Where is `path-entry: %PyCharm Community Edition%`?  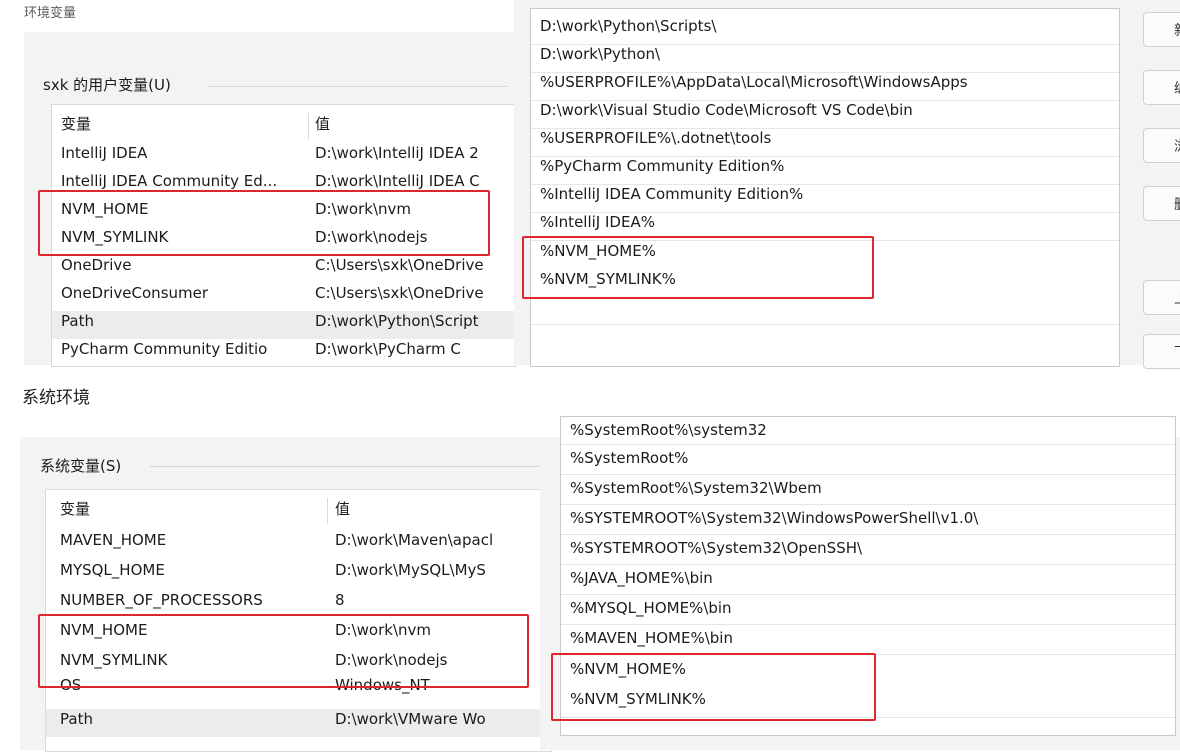
path-entry: %PyCharm Community Edition% is located at coordinates (662, 166).